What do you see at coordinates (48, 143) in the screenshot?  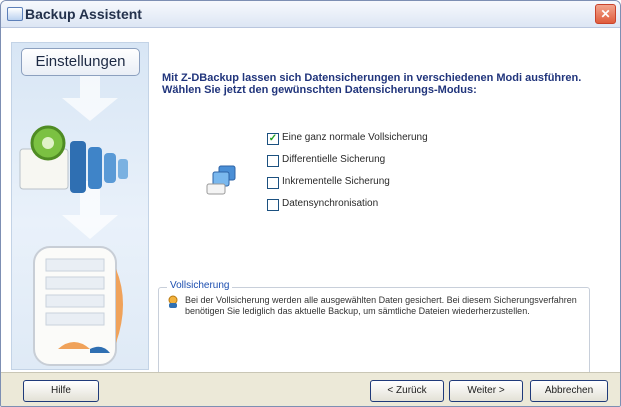 I see `gear-center` at bounding box center [48, 143].